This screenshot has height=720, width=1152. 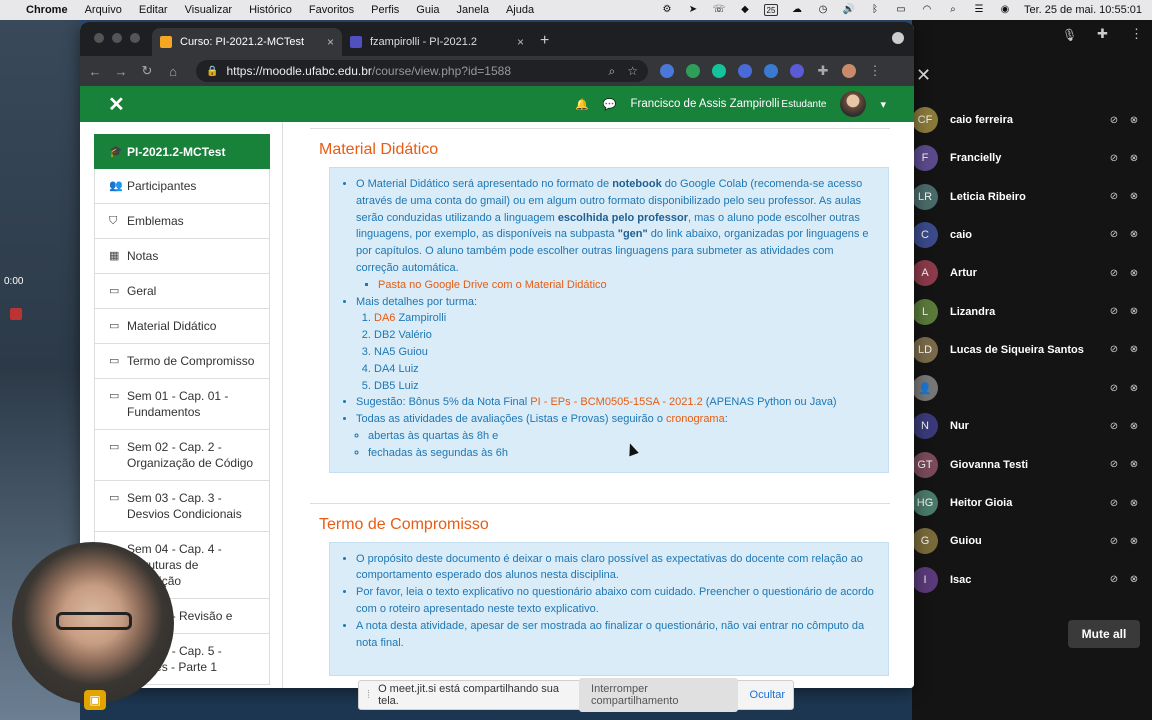 What do you see at coordinates (99, 38) in the screenshot?
I see `window-close-icon` at bounding box center [99, 38].